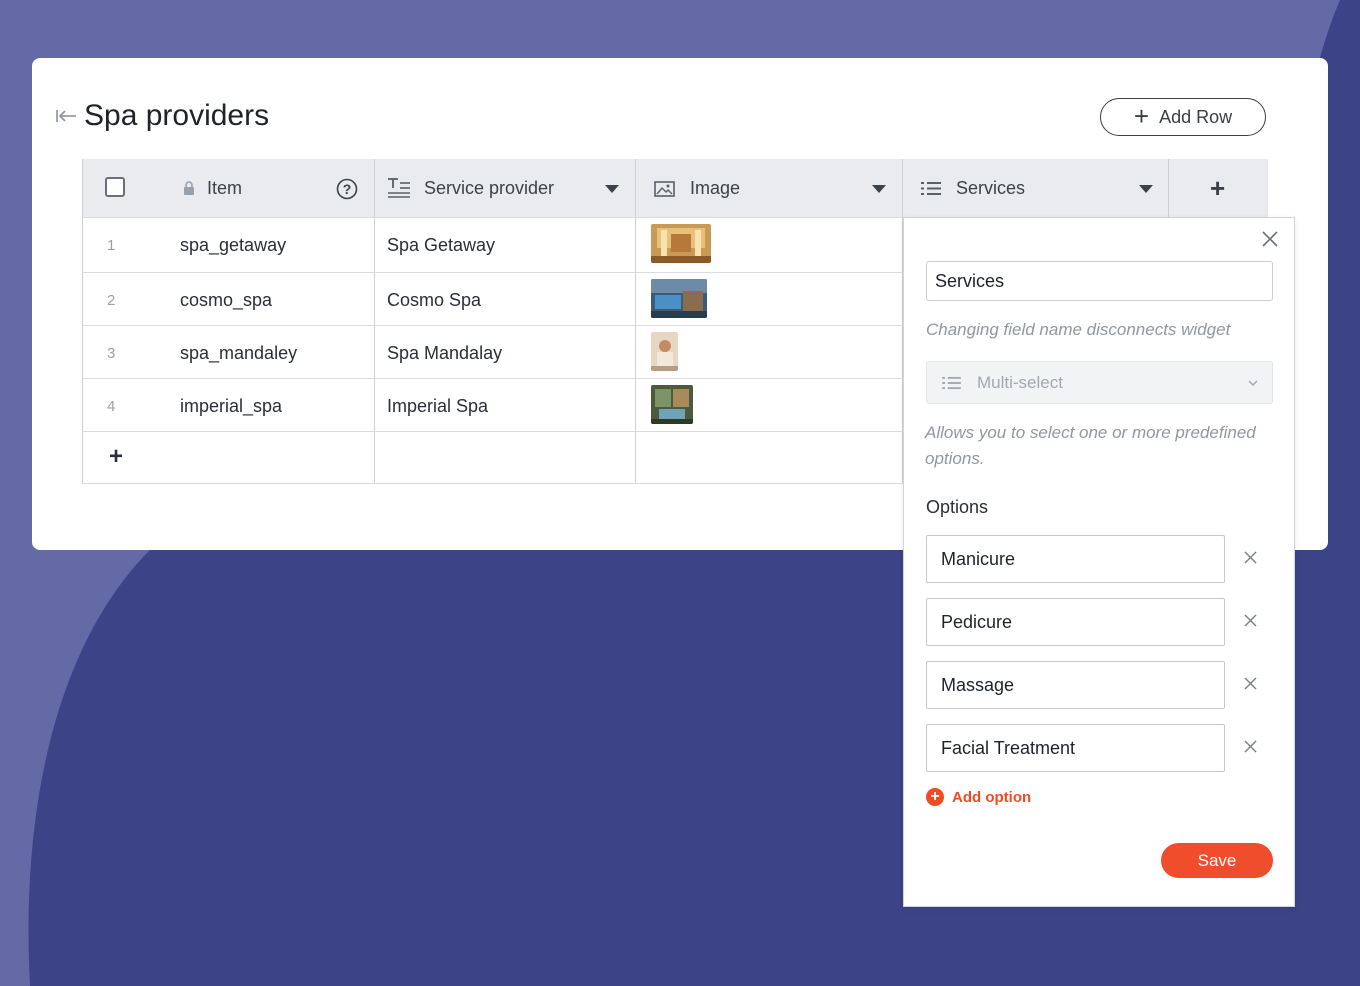 This screenshot has height=986, width=1360. I want to click on column-header-image: Image, so click(715, 188).